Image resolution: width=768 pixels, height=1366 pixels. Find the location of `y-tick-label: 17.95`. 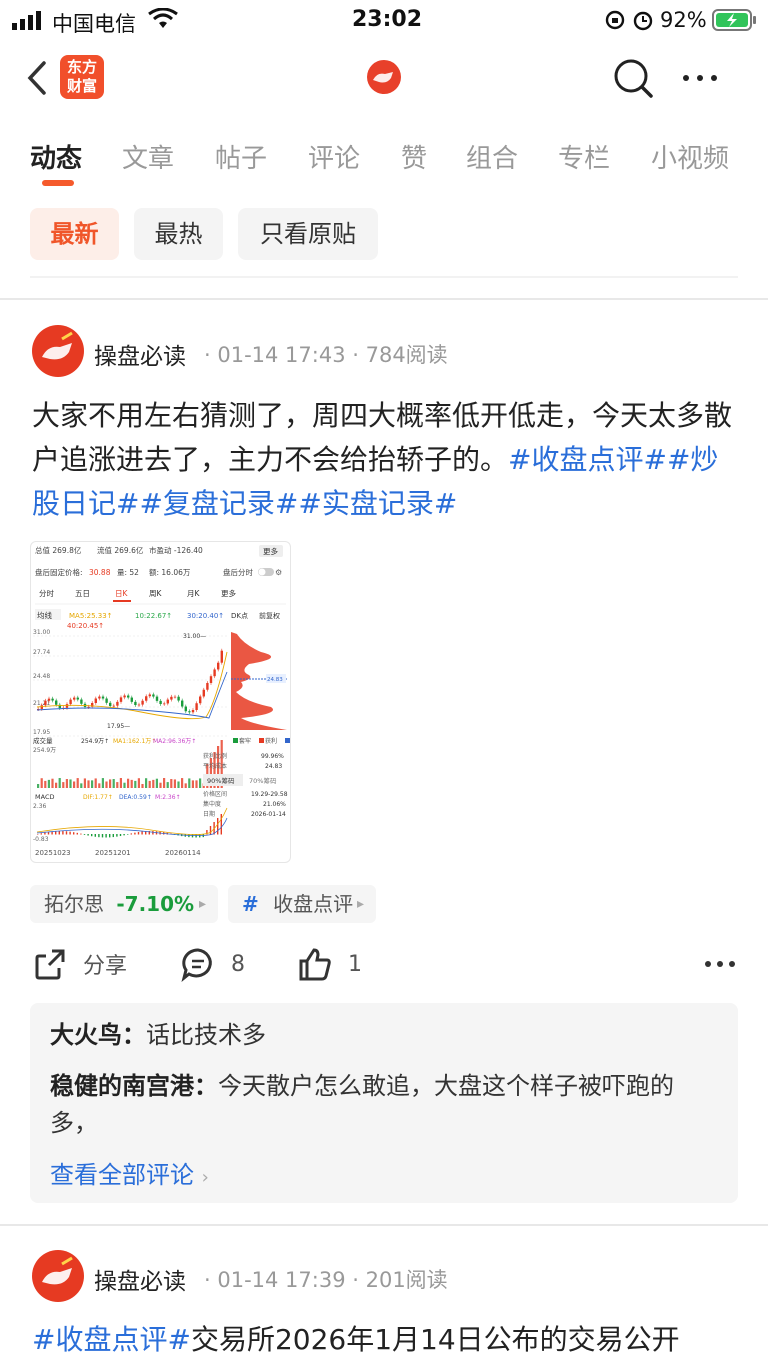

y-tick-label: 17.95 is located at coordinates (41, 732).